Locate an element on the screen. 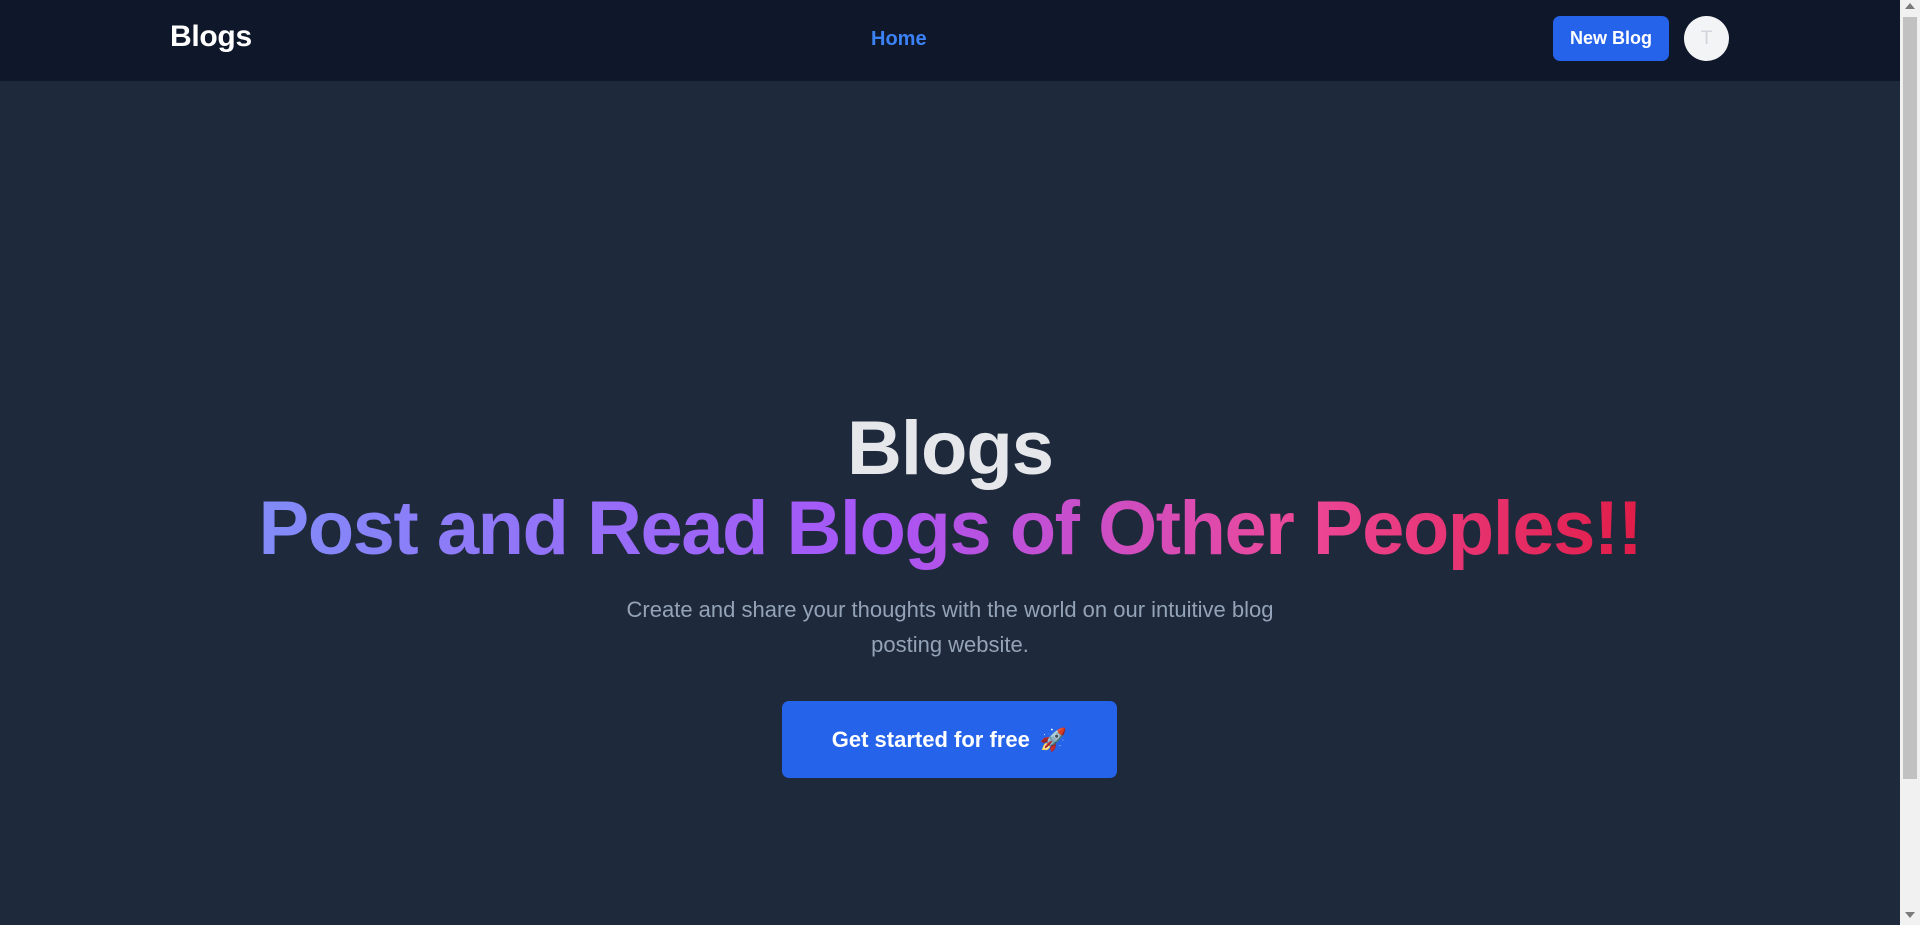  vertical-scrollbar is located at coordinates (1910, 462).